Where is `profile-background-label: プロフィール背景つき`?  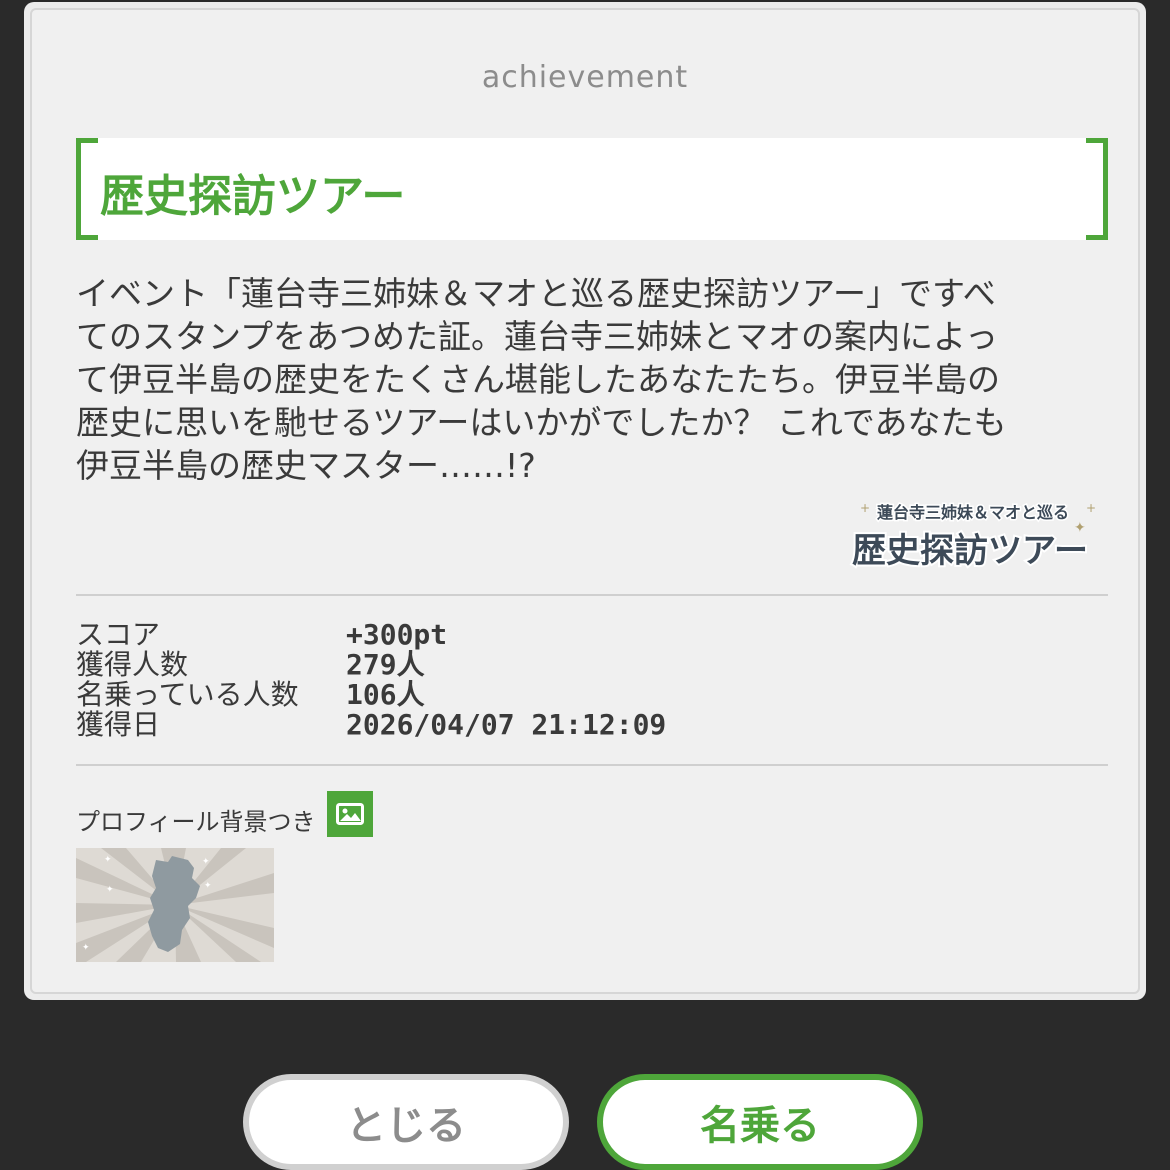
profile-background-label: プロフィール背景つき is located at coordinates (196, 822).